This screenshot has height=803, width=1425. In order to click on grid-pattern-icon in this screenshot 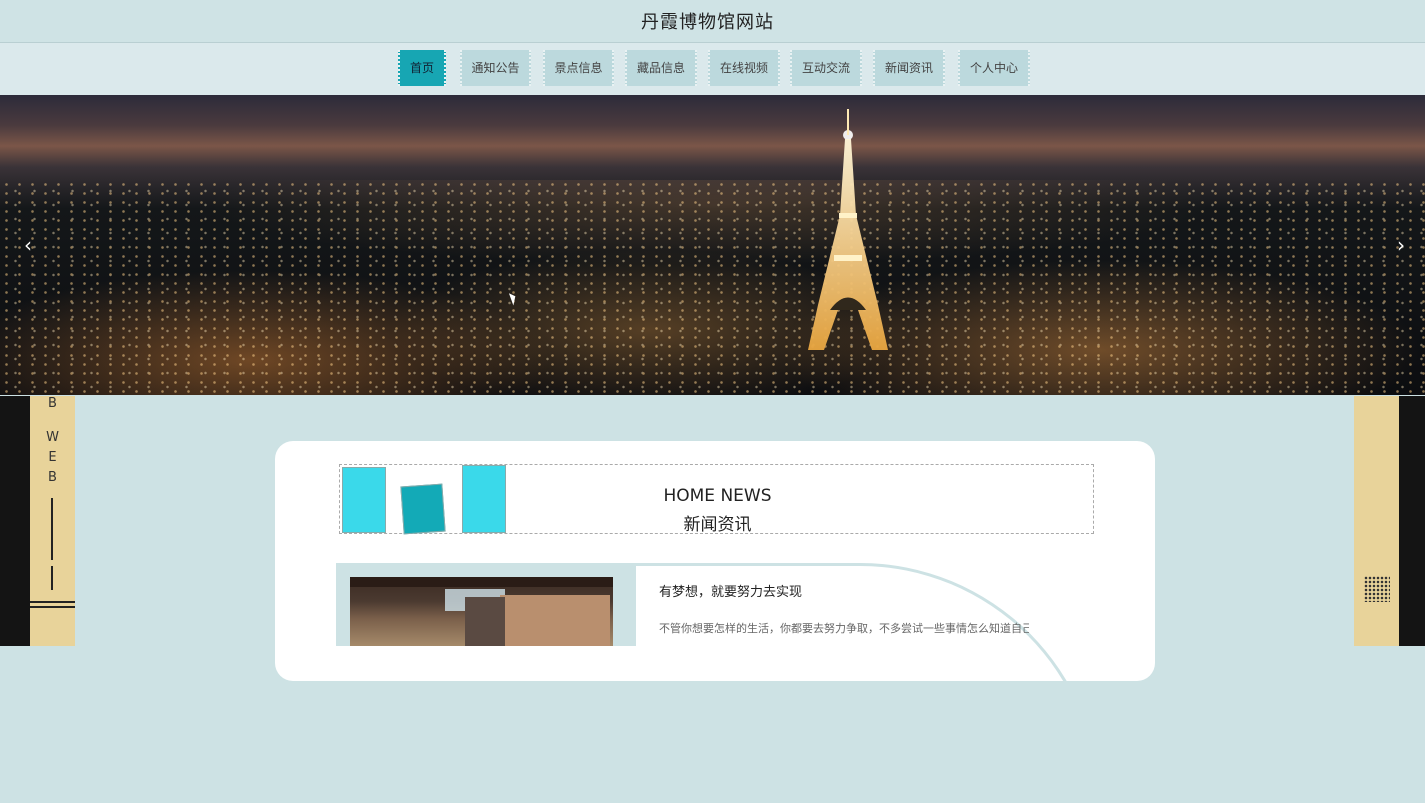, I will do `click(1377, 589)`.